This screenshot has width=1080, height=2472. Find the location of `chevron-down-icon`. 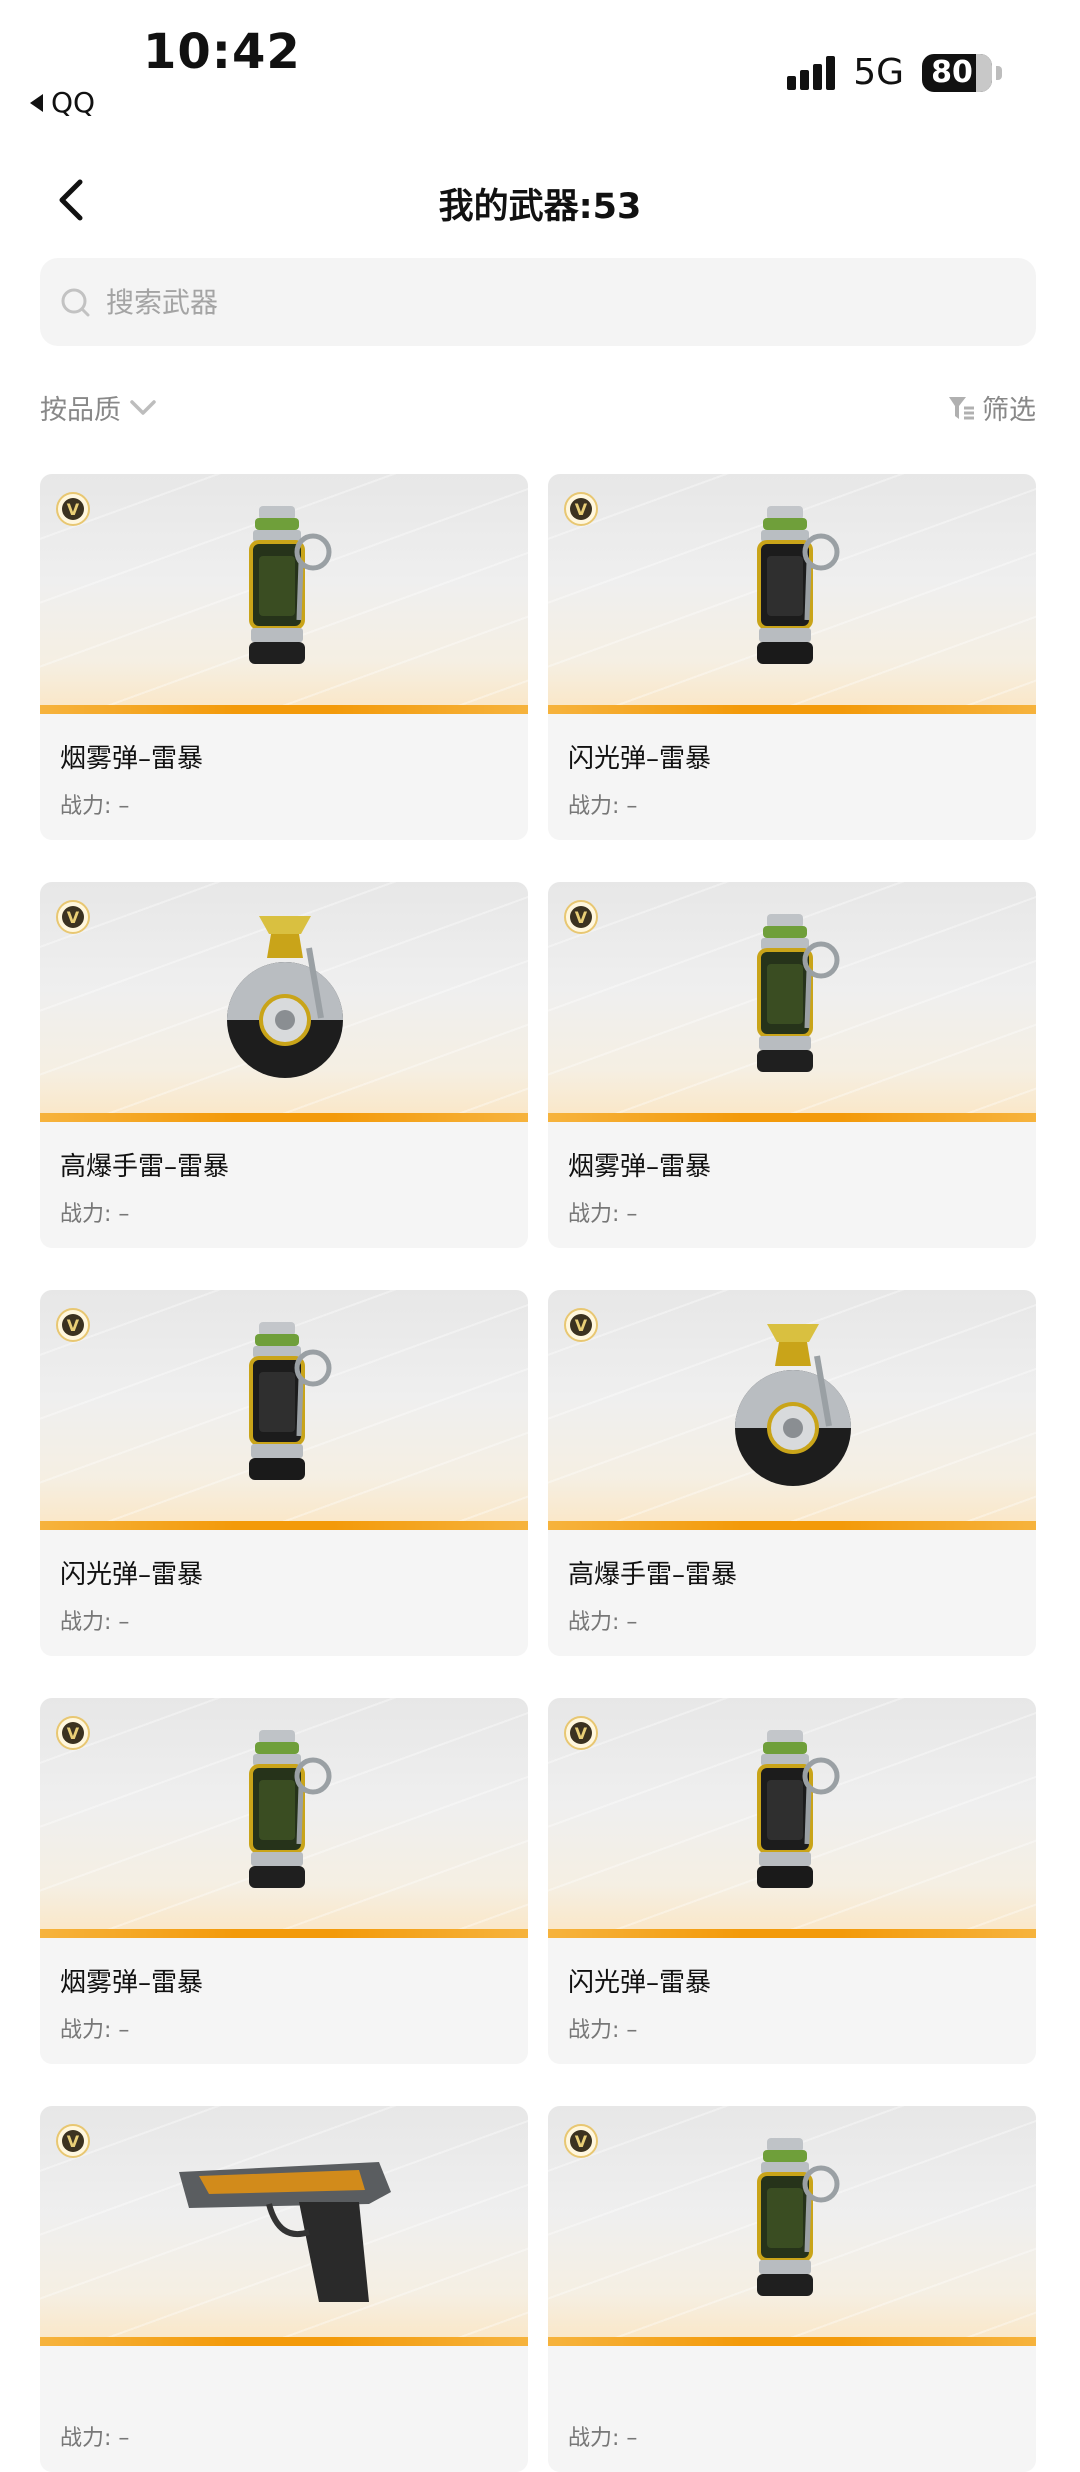

chevron-down-icon is located at coordinates (143, 407).